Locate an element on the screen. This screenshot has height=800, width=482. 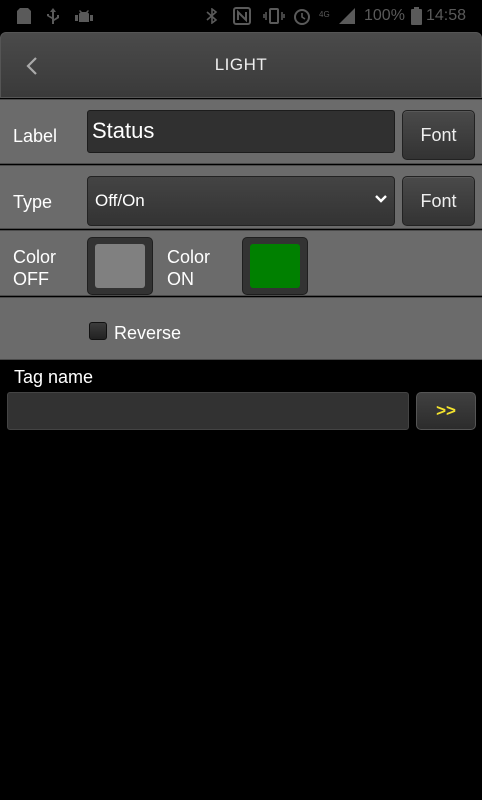
nfc-icon is located at coordinates (242, 16).